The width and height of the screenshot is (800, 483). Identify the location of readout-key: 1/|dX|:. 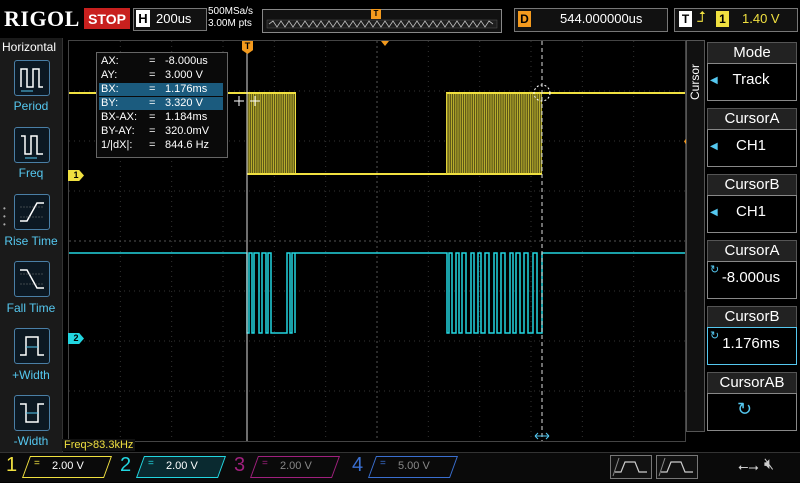
(117, 145).